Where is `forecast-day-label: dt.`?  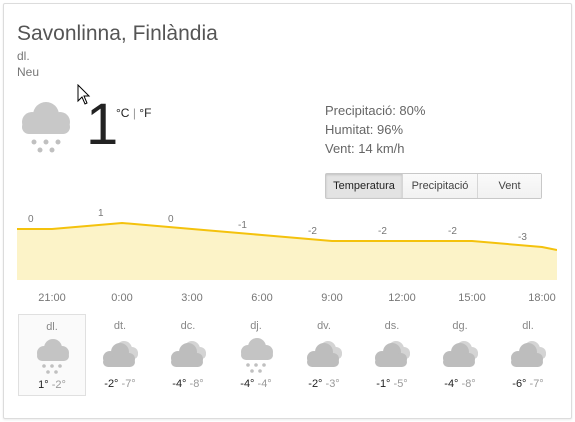 forecast-day-label: dt. is located at coordinates (120, 326).